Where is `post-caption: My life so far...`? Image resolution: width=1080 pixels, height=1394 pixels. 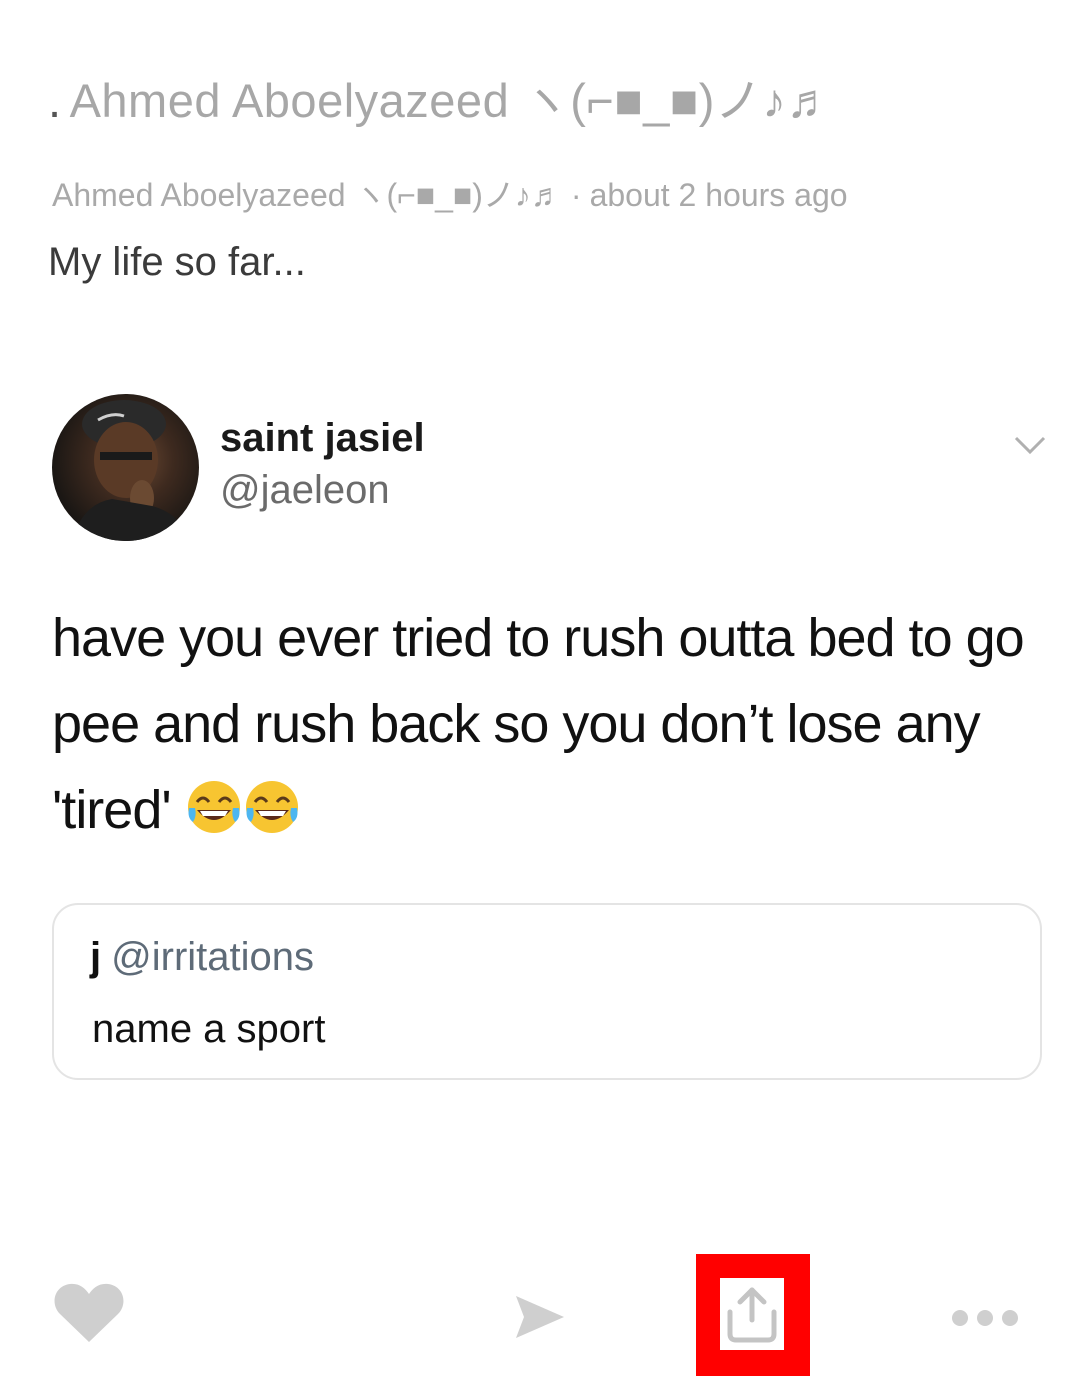 post-caption: My life so far... is located at coordinates (177, 262).